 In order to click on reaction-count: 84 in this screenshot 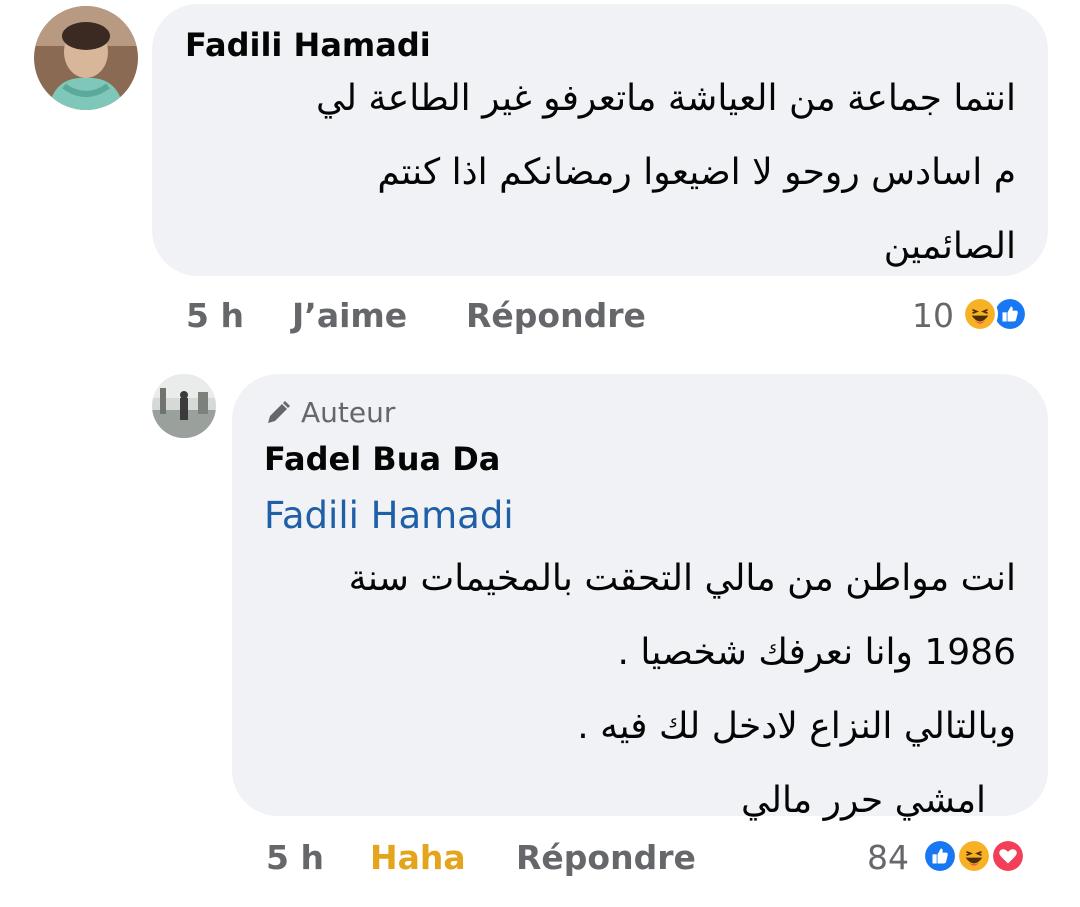, I will do `click(888, 857)`.